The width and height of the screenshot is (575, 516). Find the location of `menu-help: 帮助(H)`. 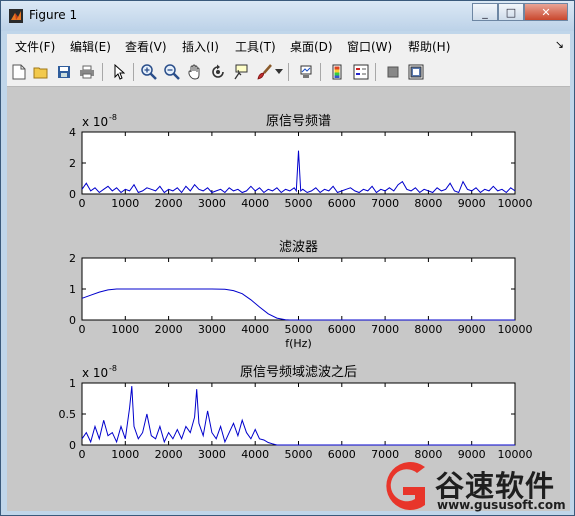

menu-help: 帮助(H) is located at coordinates (429, 46).